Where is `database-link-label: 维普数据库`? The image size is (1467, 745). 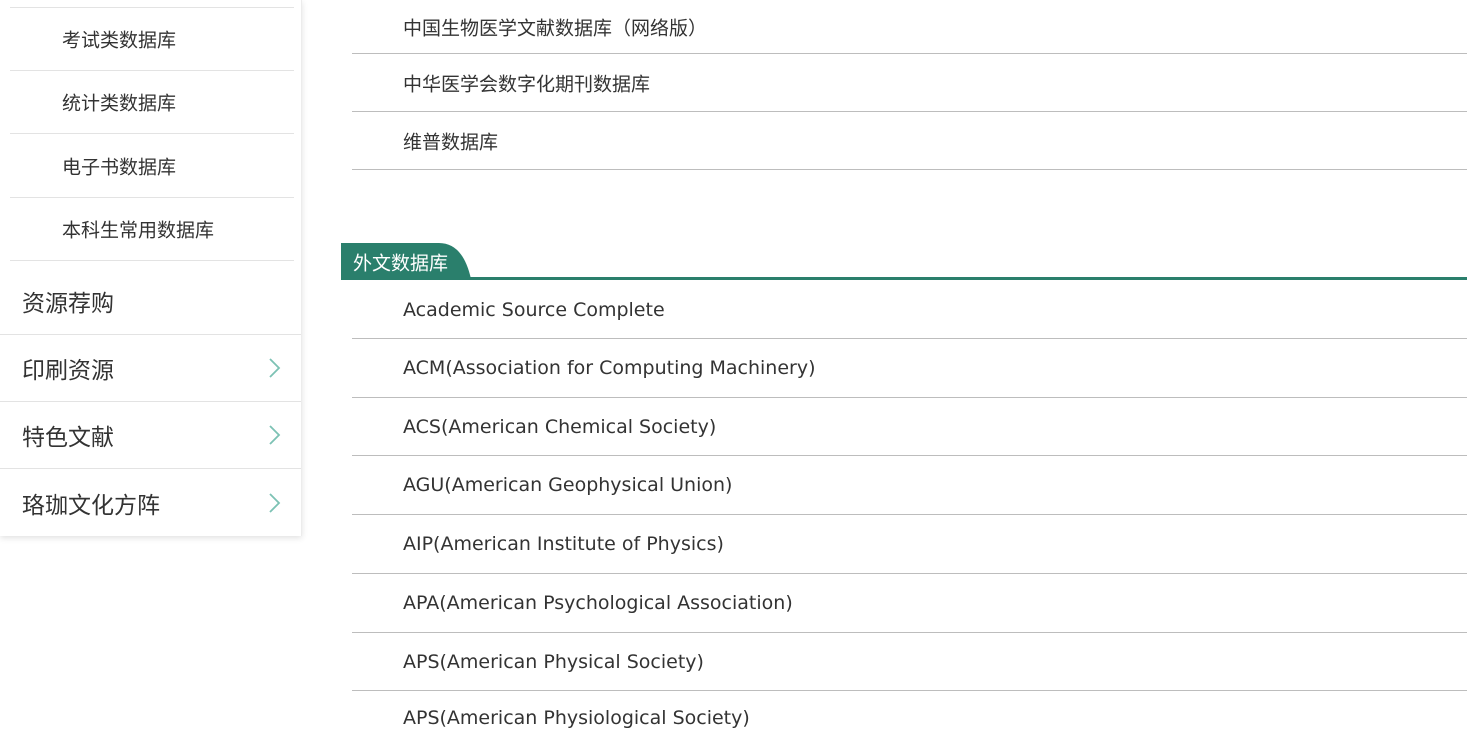
database-link-label: 维普数据库 is located at coordinates (451, 142).